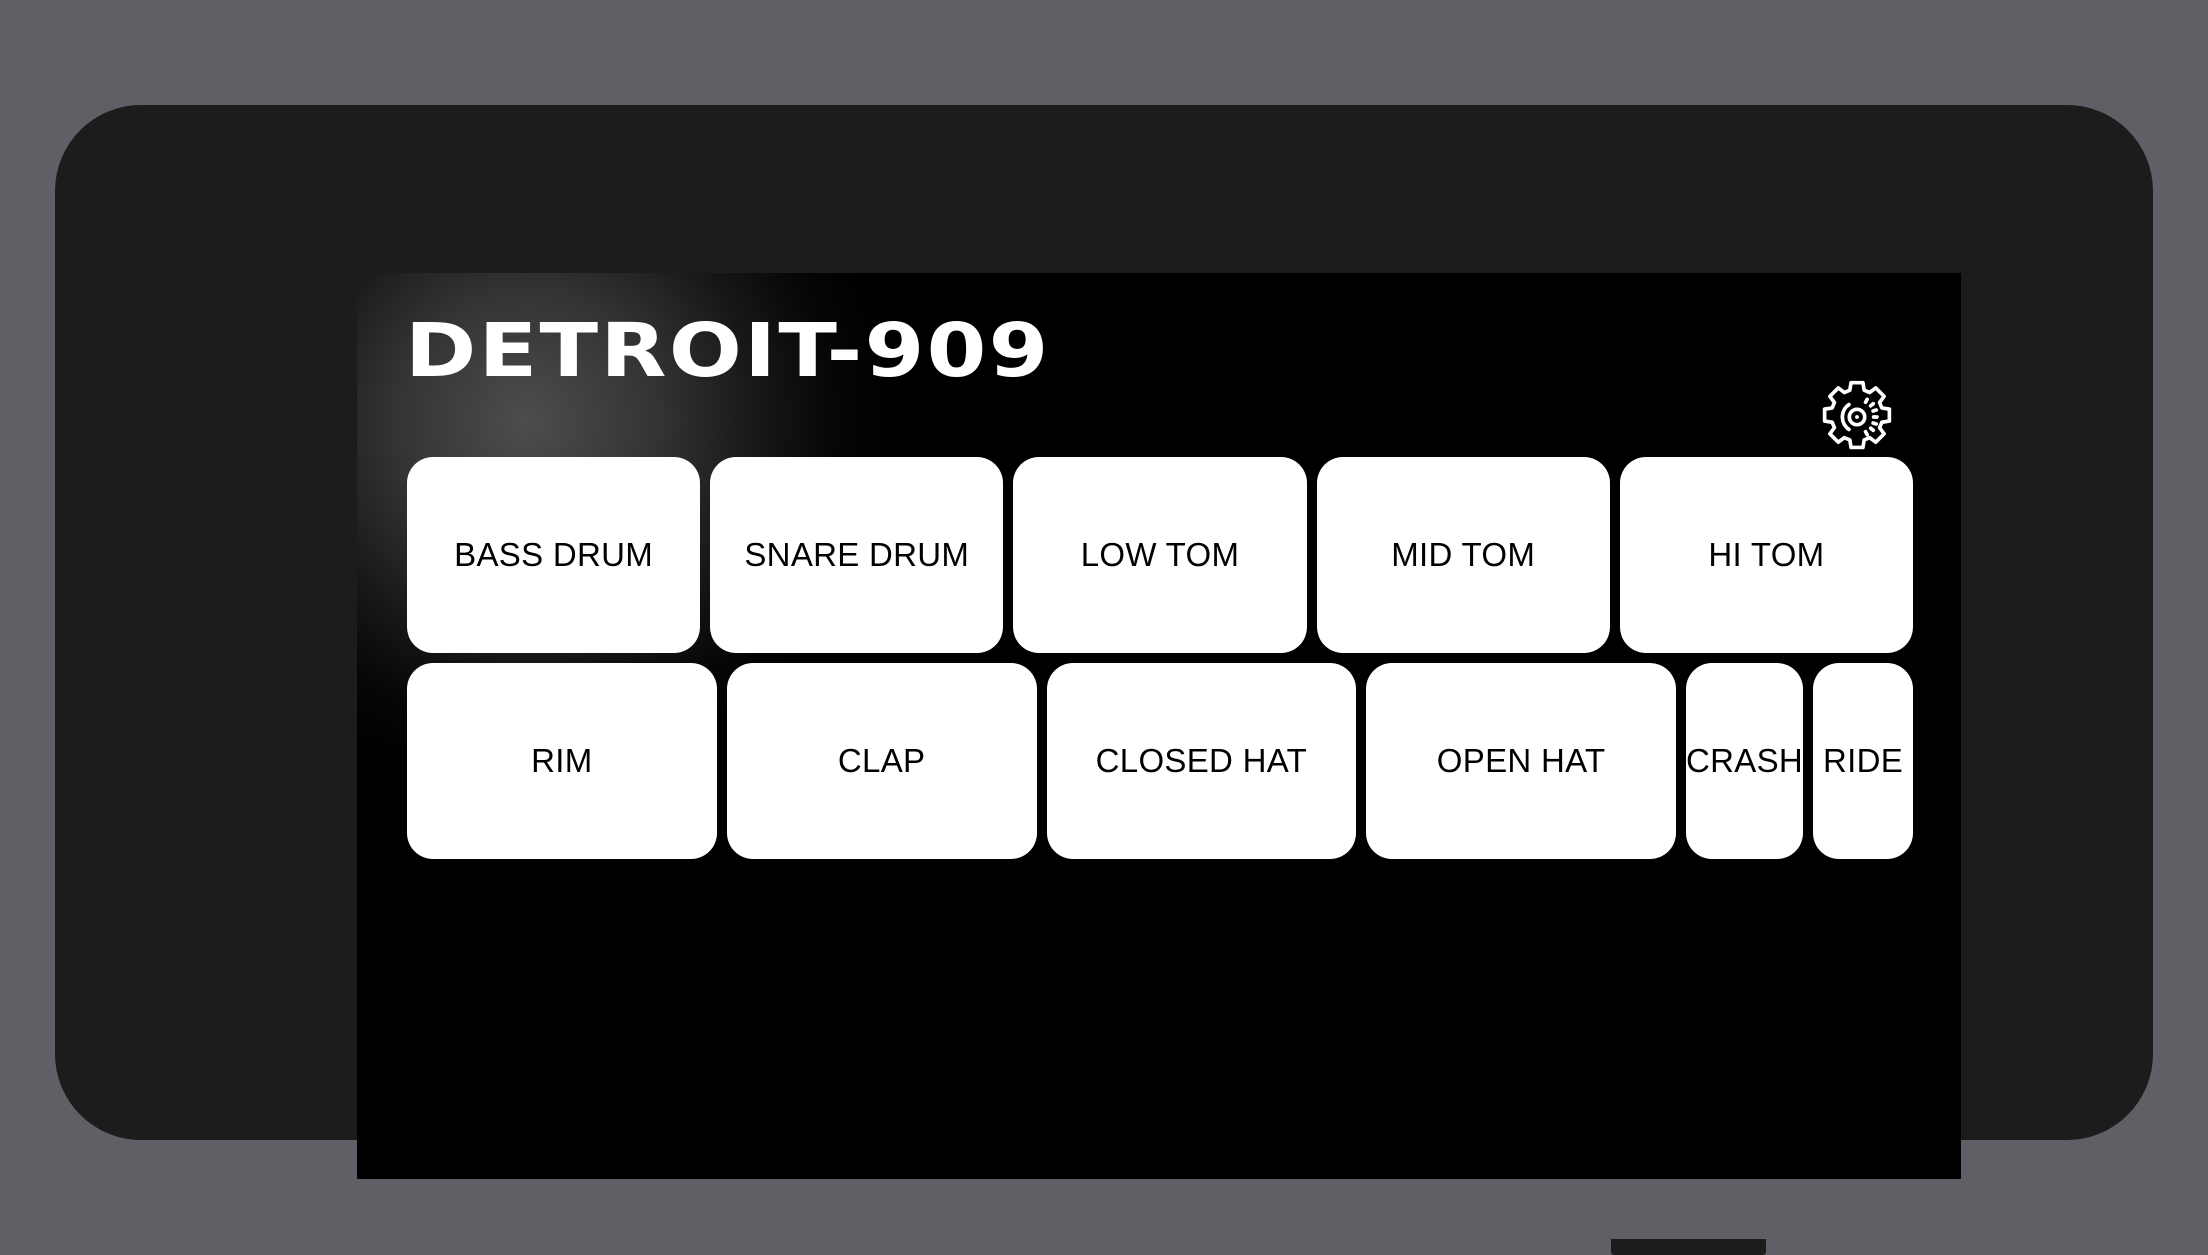 This screenshot has width=2208, height=1255. What do you see at coordinates (1927, 208) in the screenshot?
I see `mute-switch-button` at bounding box center [1927, 208].